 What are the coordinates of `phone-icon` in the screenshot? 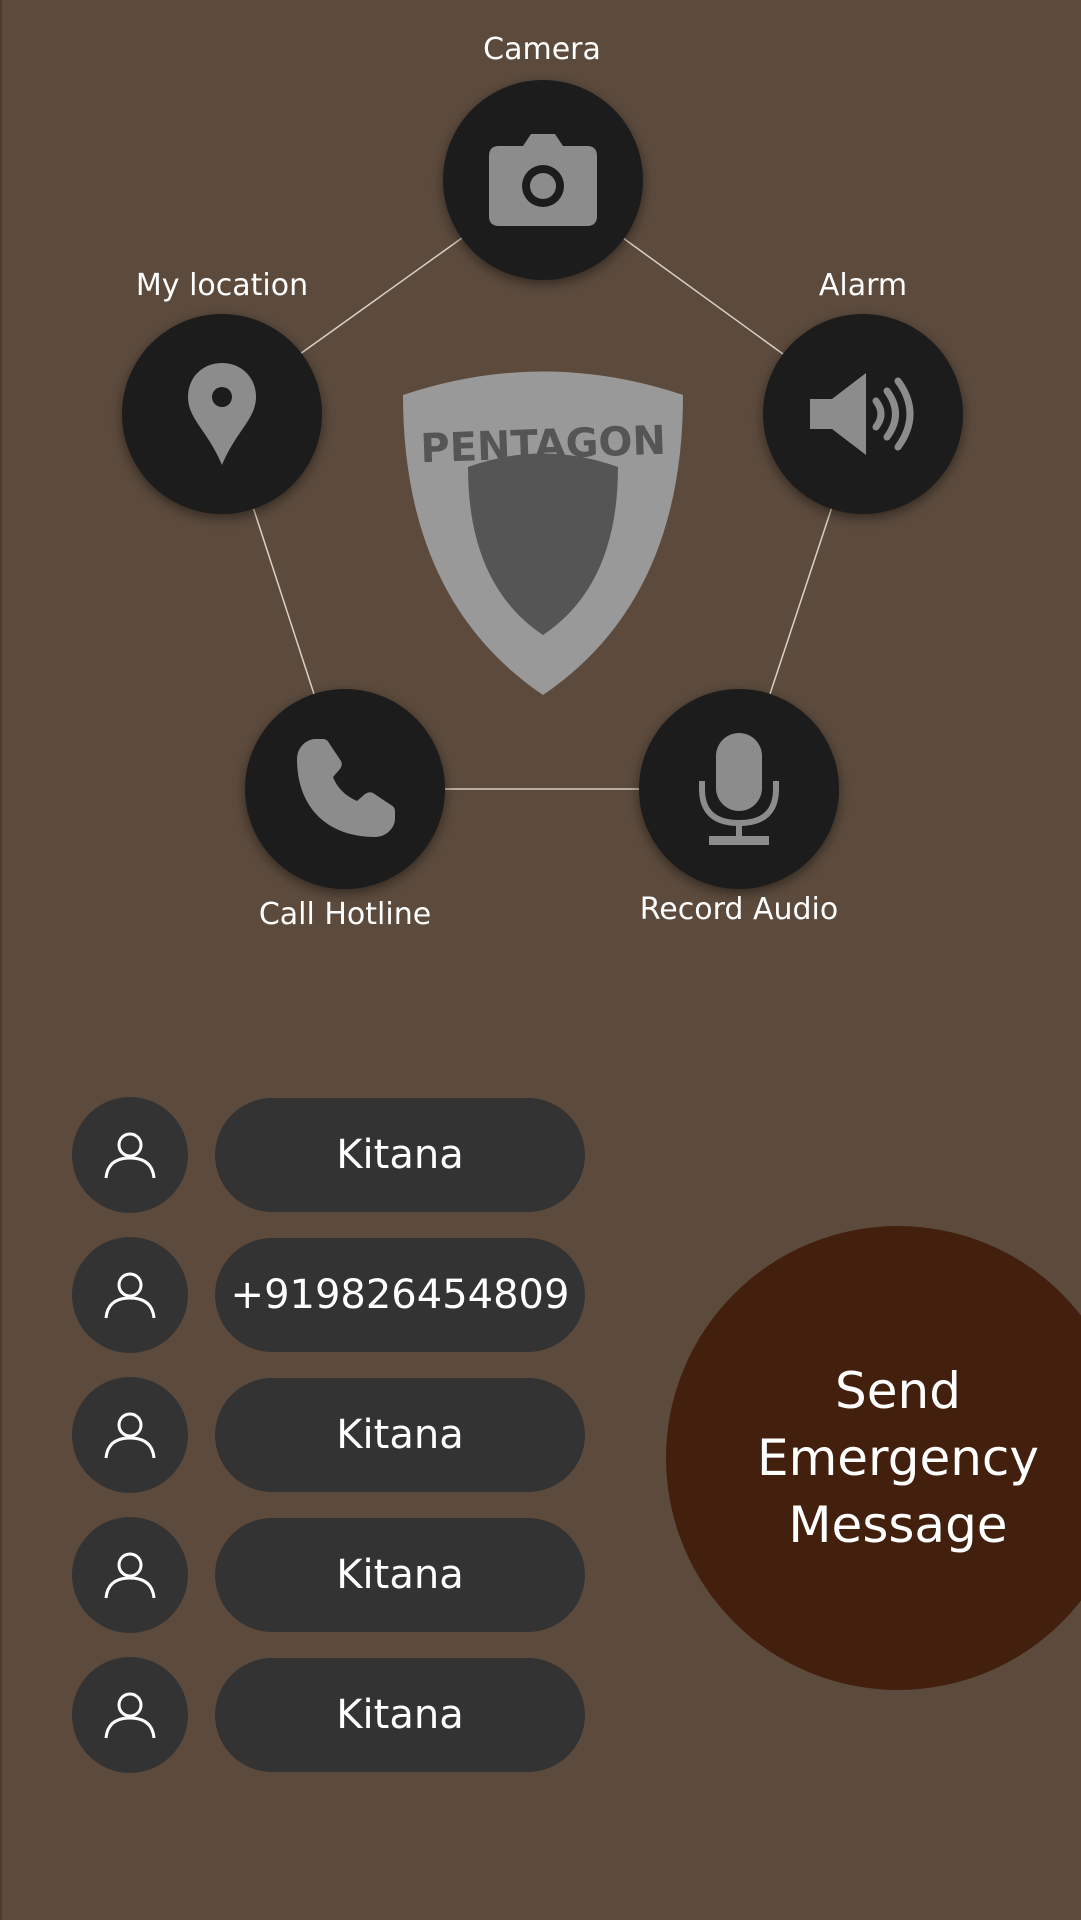 It's located at (346, 788).